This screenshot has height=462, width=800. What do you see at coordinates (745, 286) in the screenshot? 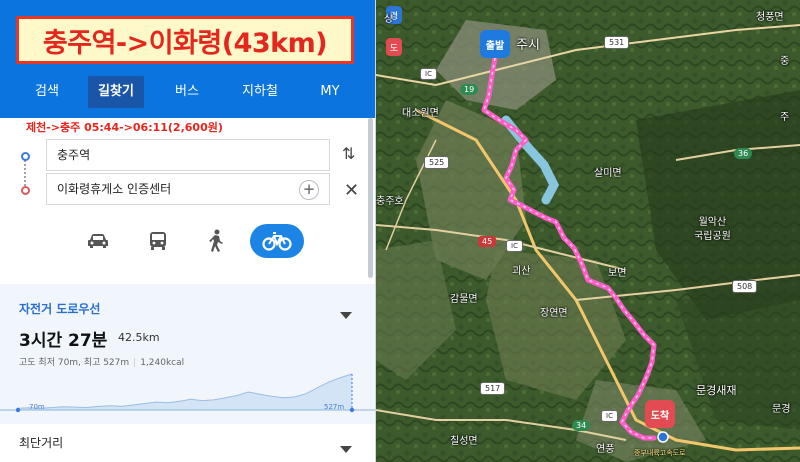
I see `road-508: 508` at bounding box center [745, 286].